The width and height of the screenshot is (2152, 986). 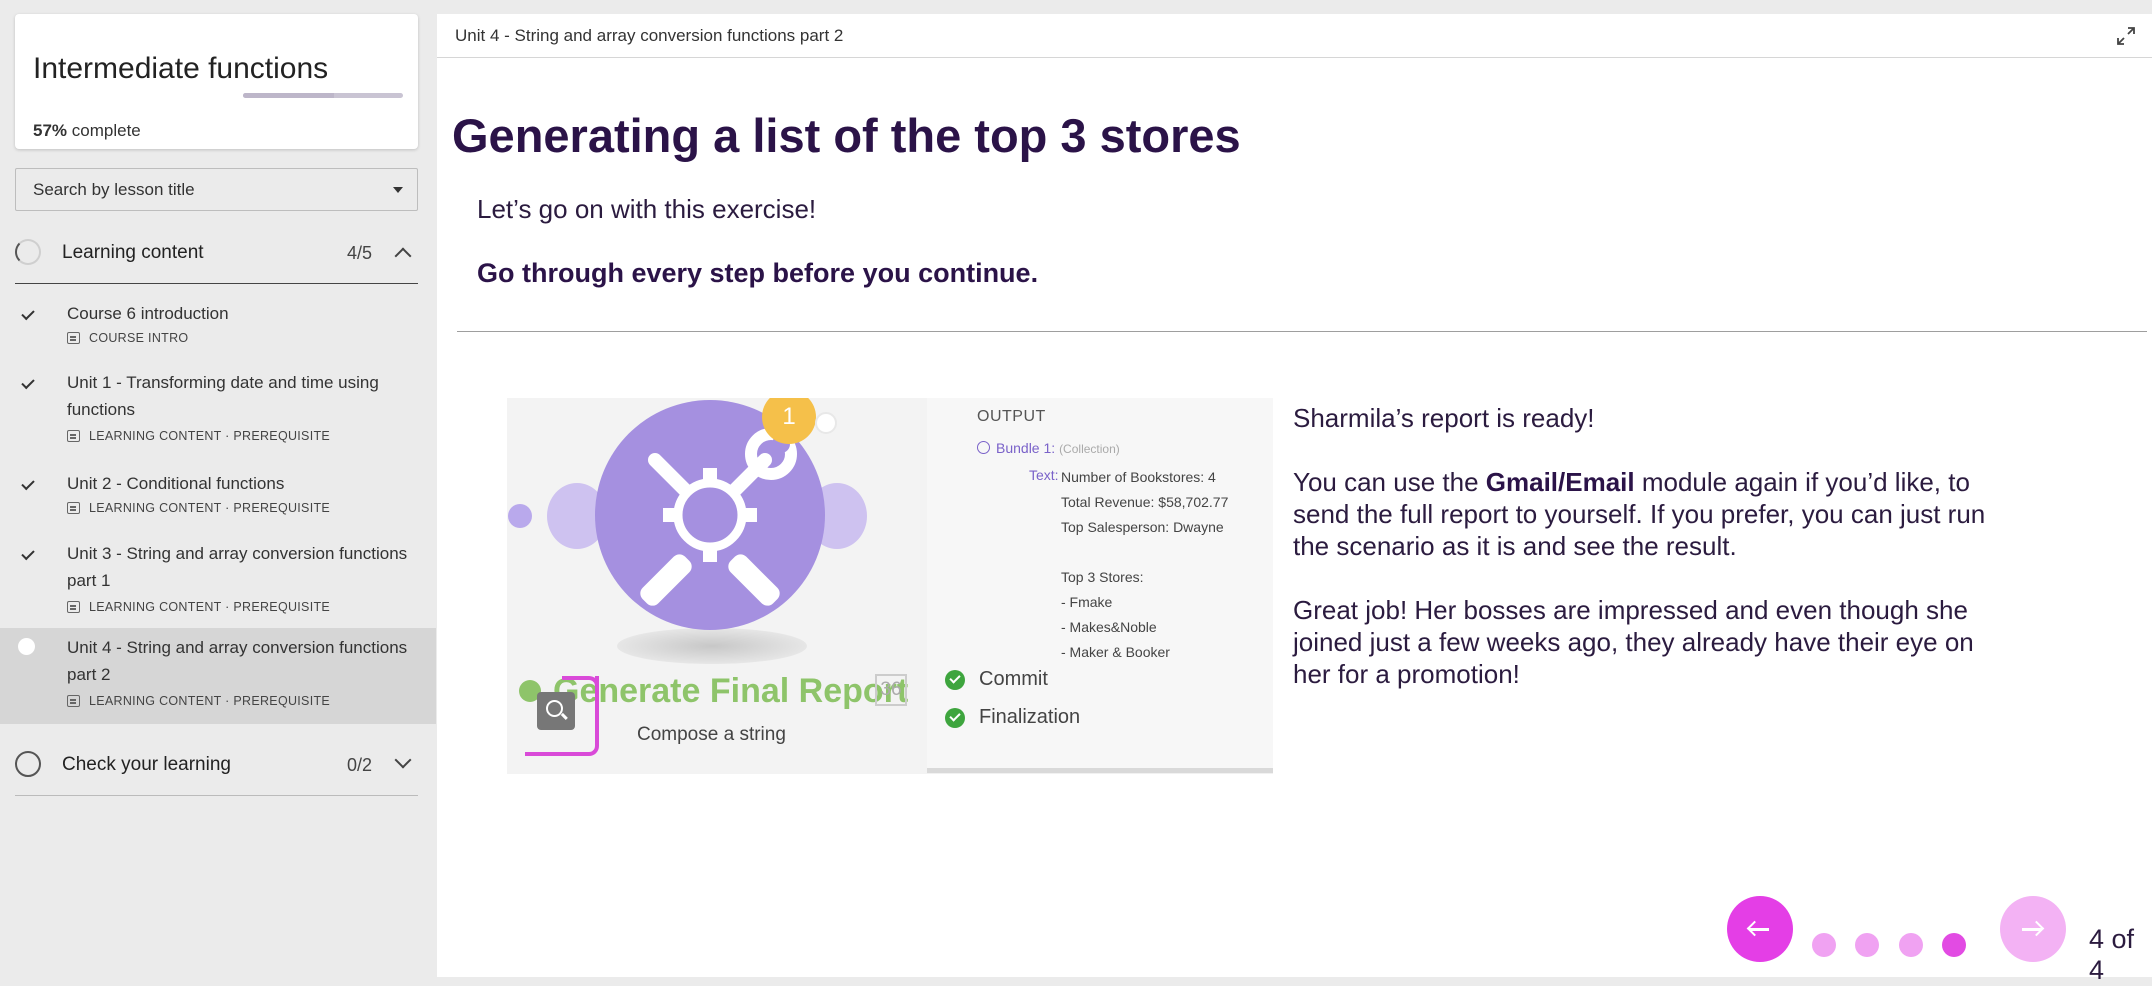 What do you see at coordinates (360, 253) in the screenshot?
I see `section-count: 4/5` at bounding box center [360, 253].